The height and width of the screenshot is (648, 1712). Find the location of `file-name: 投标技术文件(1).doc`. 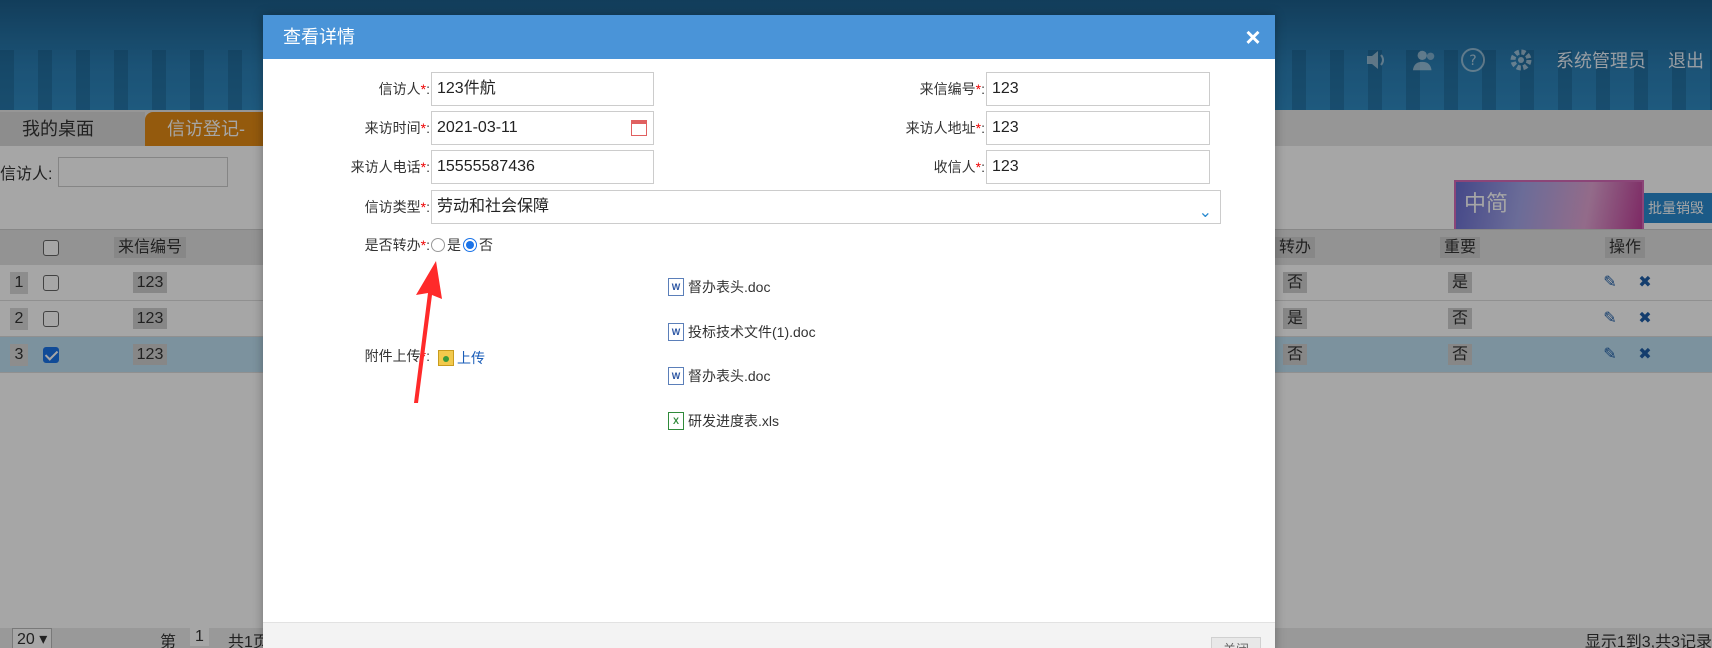

file-name: 投标技术文件(1).doc is located at coordinates (752, 332).